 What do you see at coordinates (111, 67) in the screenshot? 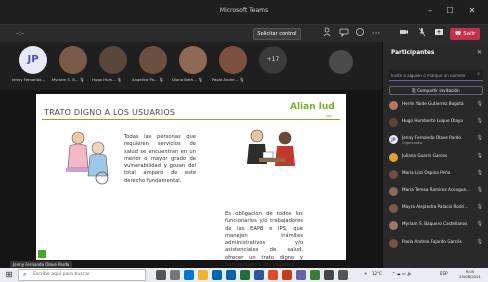
I see `participant-tile: Hugo Hum... 🎙` at bounding box center [111, 67].